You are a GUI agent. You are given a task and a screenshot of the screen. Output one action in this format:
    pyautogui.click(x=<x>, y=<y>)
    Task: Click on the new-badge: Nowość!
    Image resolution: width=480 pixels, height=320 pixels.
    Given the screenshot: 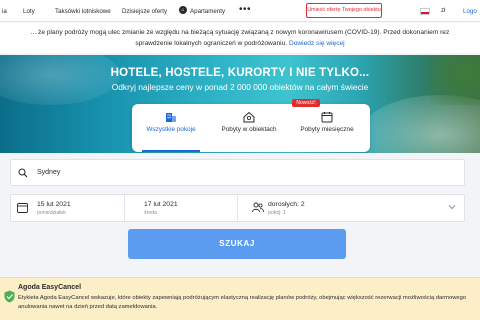 What is the action you would take?
    pyautogui.click(x=306, y=103)
    